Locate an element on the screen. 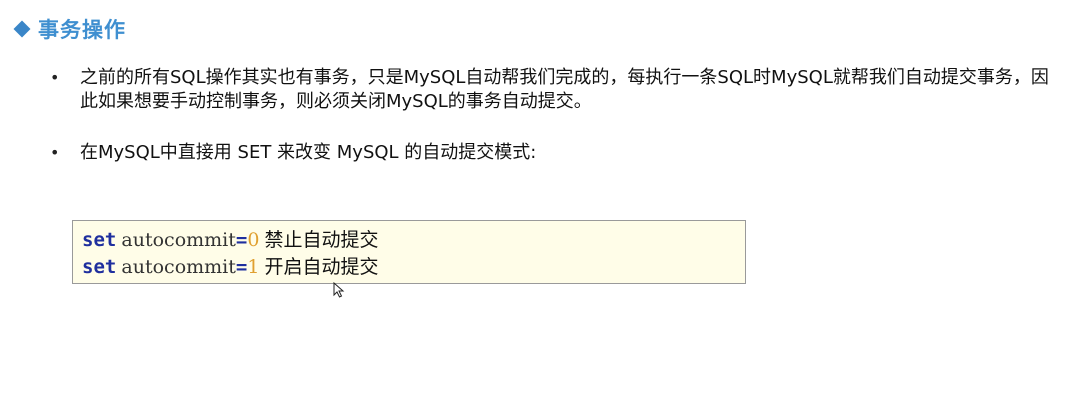  slide-title-row: 事务操作 is located at coordinates (69, 29).